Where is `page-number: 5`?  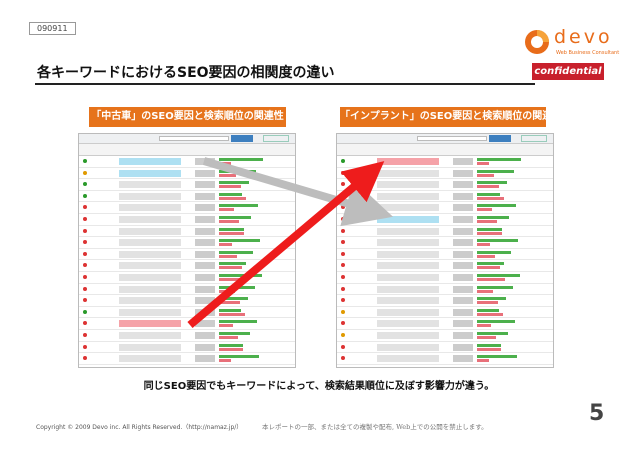
page-number: 5 is located at coordinates (597, 413).